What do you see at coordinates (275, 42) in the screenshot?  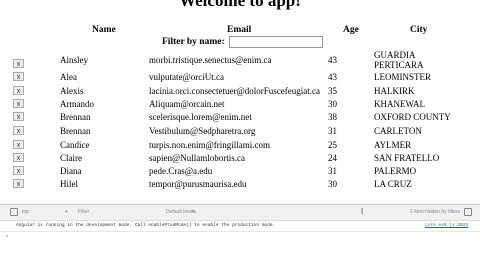 I see `name-filter-input` at bounding box center [275, 42].